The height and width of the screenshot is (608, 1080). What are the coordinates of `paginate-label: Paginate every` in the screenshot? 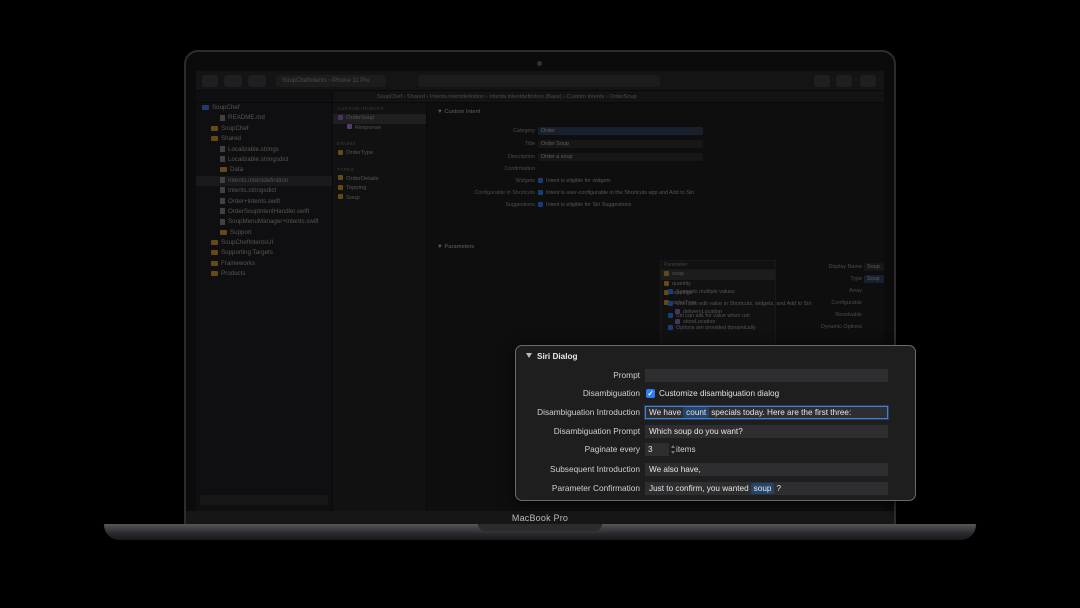 It's located at (612, 449).